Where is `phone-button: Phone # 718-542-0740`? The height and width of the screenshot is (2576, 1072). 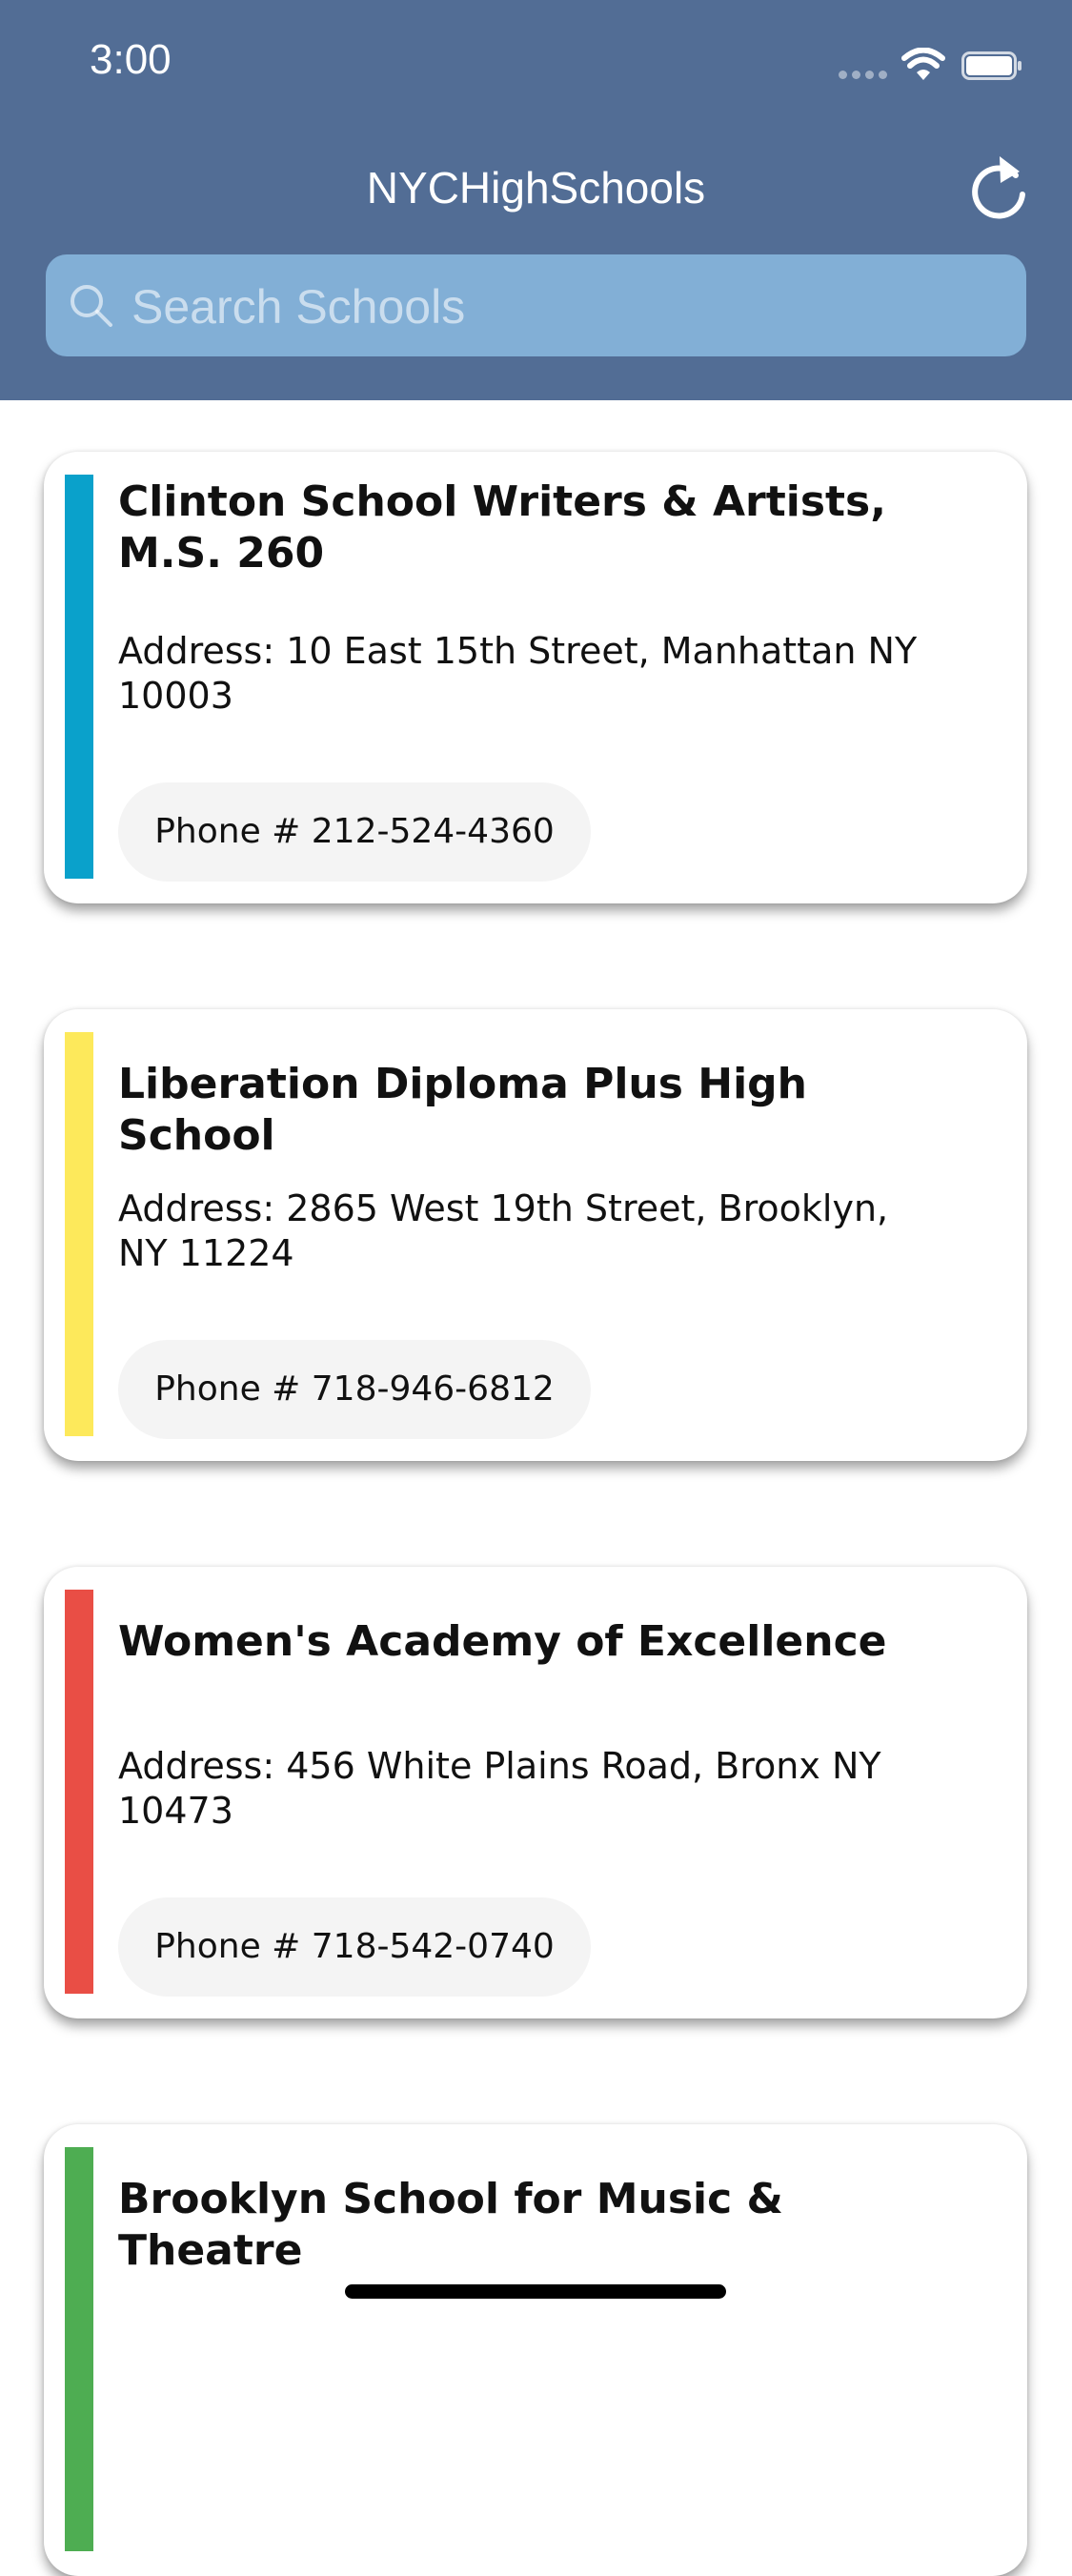 phone-button: Phone # 718-542-0740 is located at coordinates (354, 1947).